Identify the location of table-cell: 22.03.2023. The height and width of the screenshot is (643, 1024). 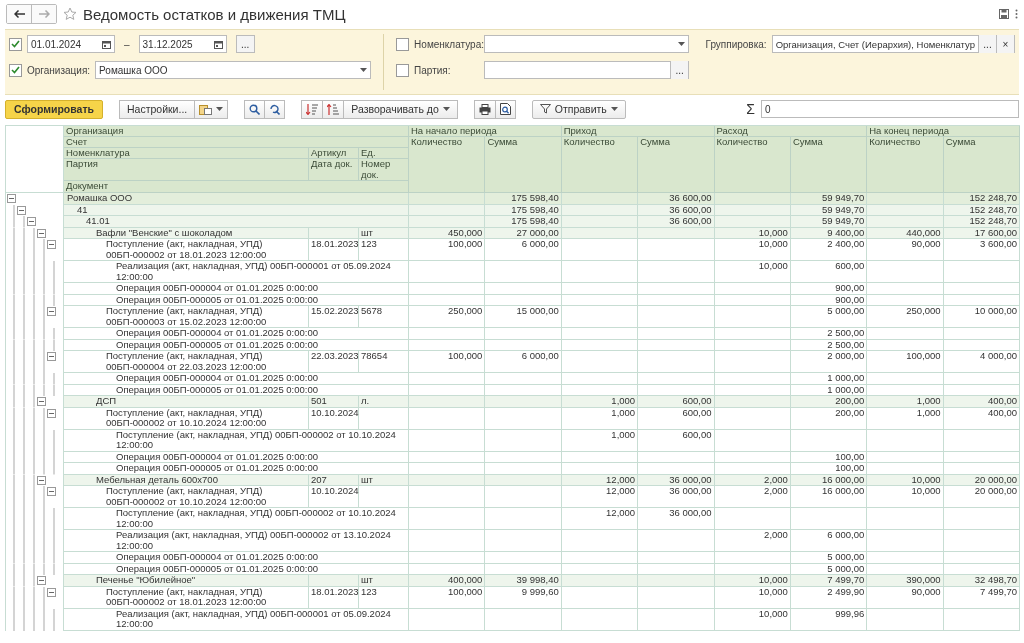
(334, 362).